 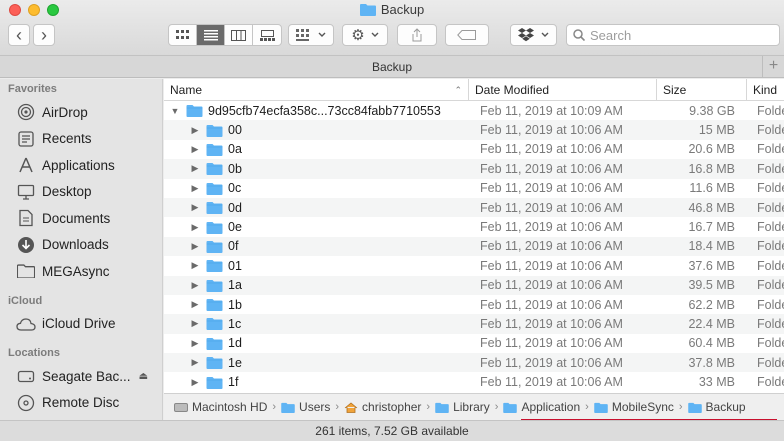 I want to click on sidebar-item-label: Documents, so click(x=76, y=218).